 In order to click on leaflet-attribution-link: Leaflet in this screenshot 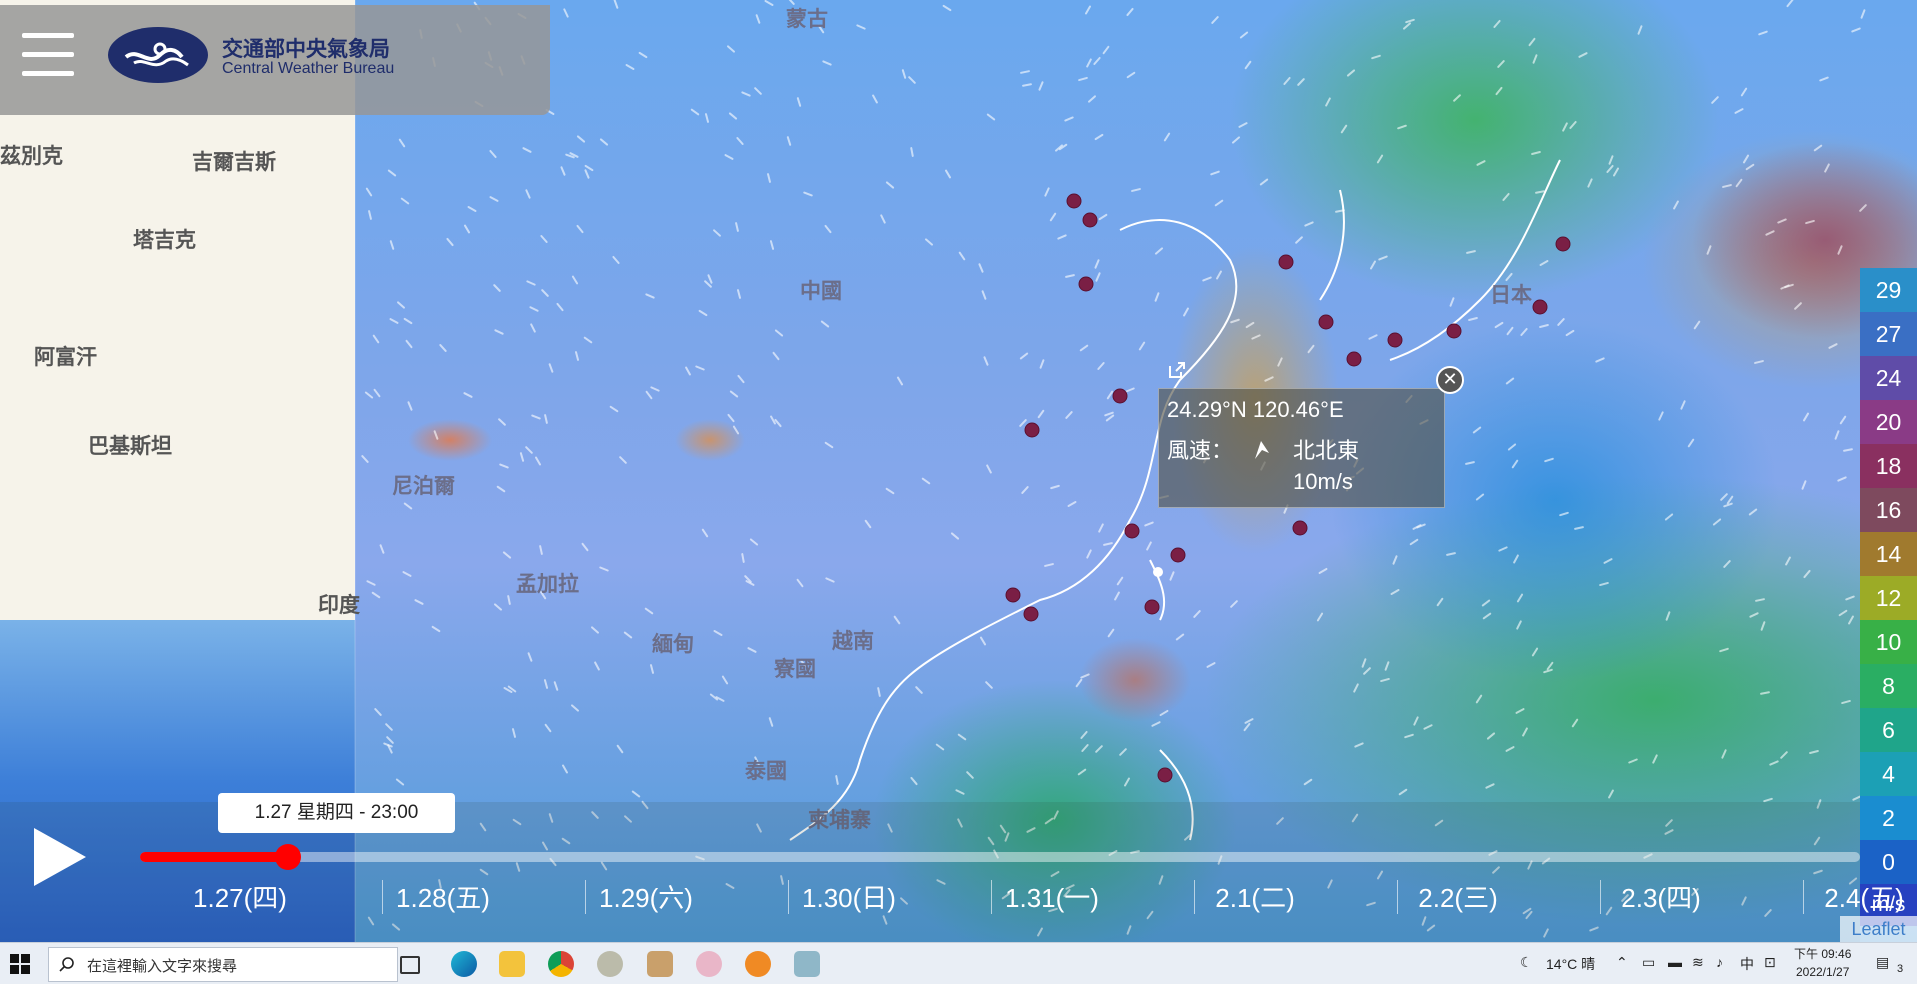, I will do `click(1878, 929)`.